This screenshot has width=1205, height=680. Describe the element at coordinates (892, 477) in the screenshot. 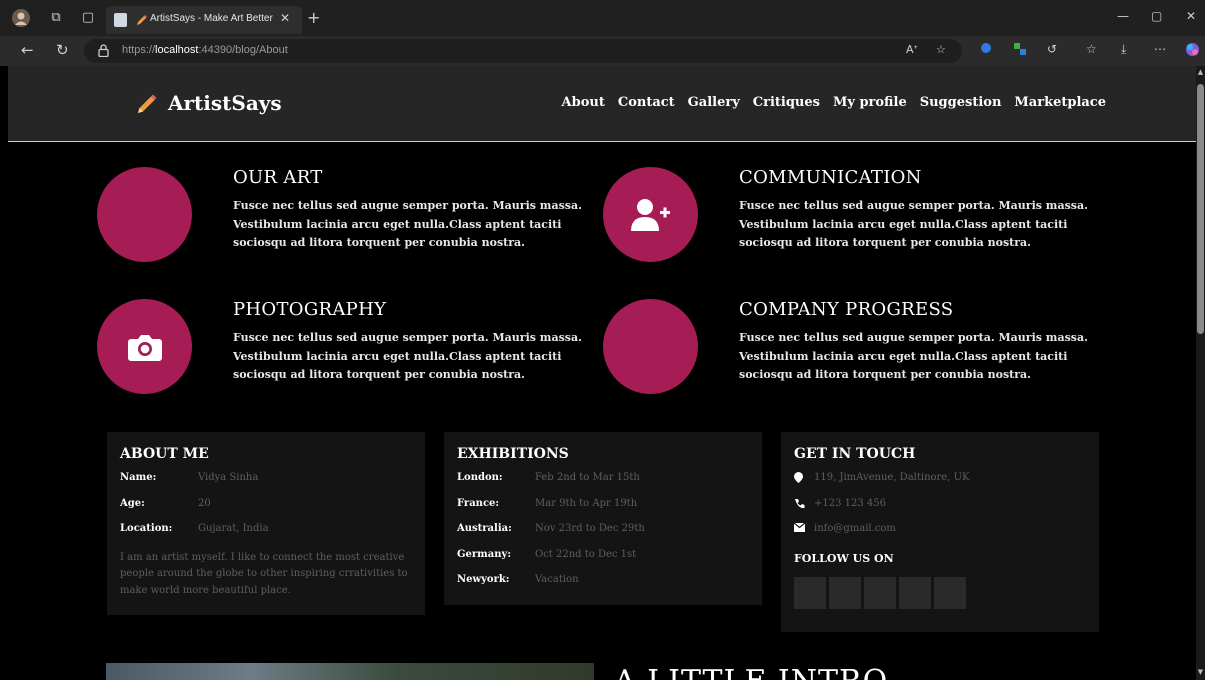

I see `contact-address: 119, JimAvenue, Daltinore, UK` at that location.